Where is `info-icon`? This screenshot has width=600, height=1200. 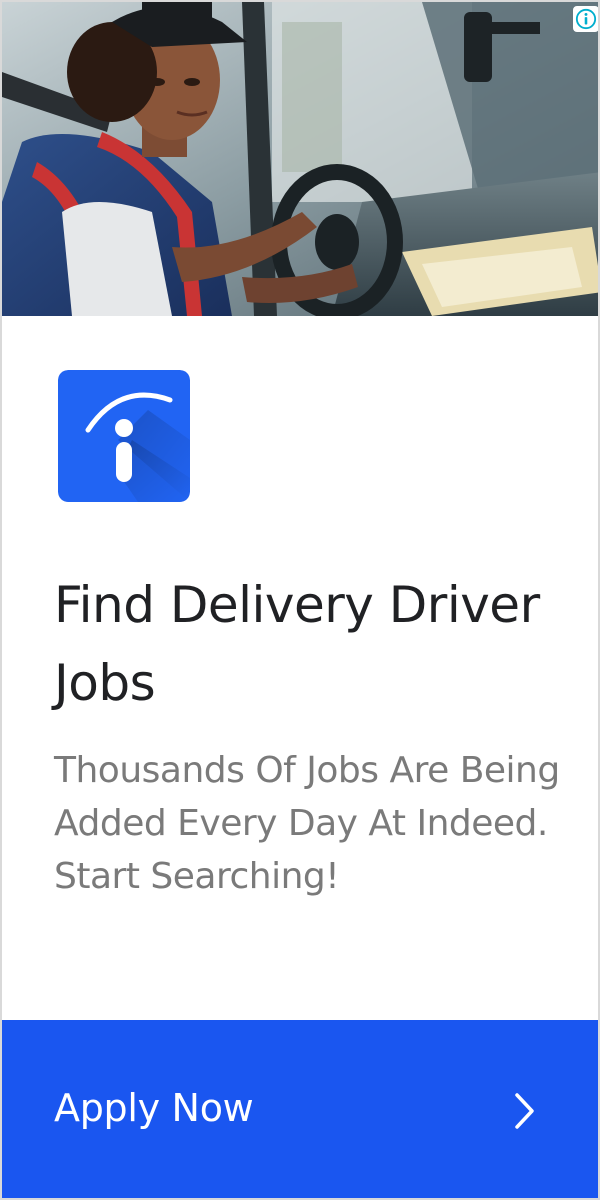
info-icon is located at coordinates (586, 19).